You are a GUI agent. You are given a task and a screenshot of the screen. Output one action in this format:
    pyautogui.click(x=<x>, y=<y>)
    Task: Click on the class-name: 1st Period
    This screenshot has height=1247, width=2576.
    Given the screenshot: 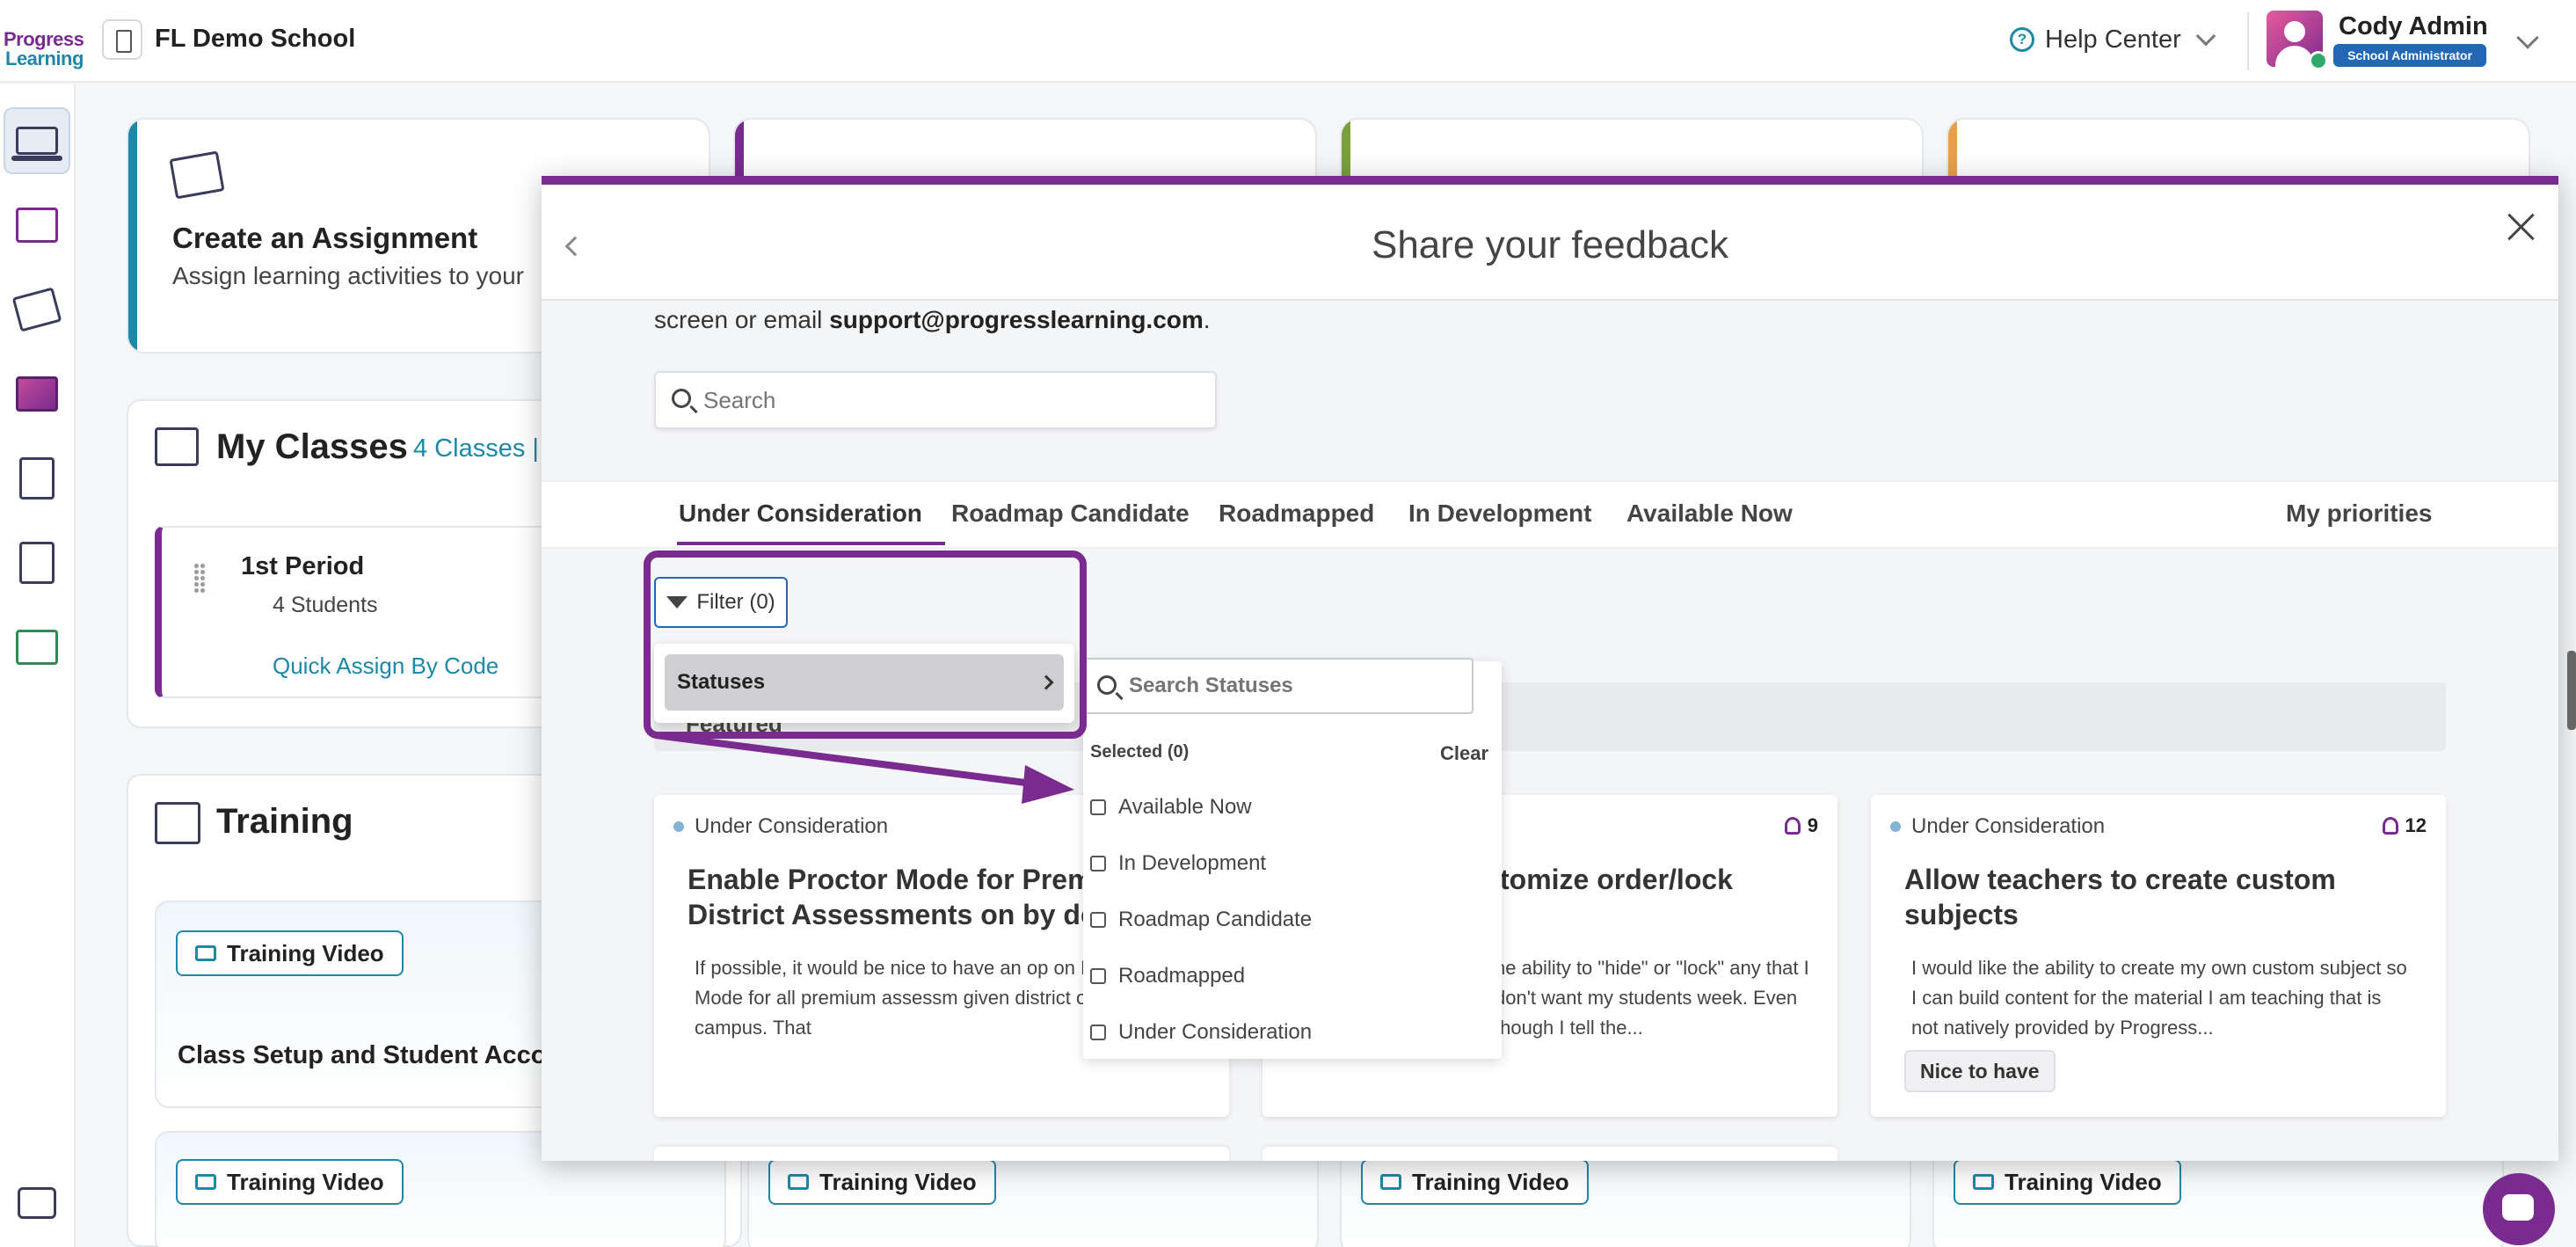 What is the action you would take?
    pyautogui.click(x=302, y=566)
    